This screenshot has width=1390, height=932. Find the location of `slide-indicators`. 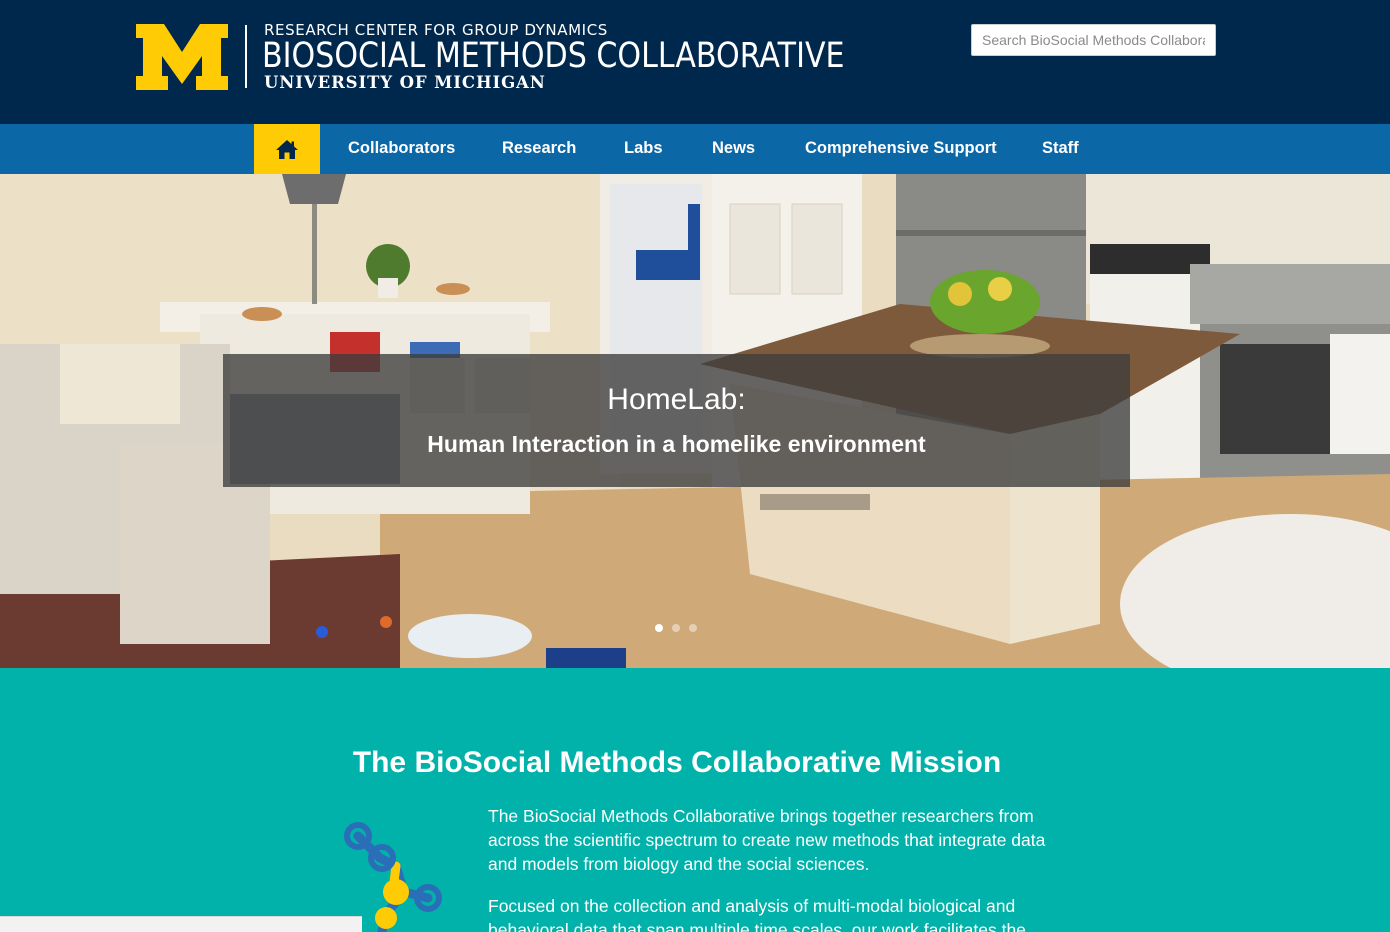

slide-indicators is located at coordinates (676, 628).